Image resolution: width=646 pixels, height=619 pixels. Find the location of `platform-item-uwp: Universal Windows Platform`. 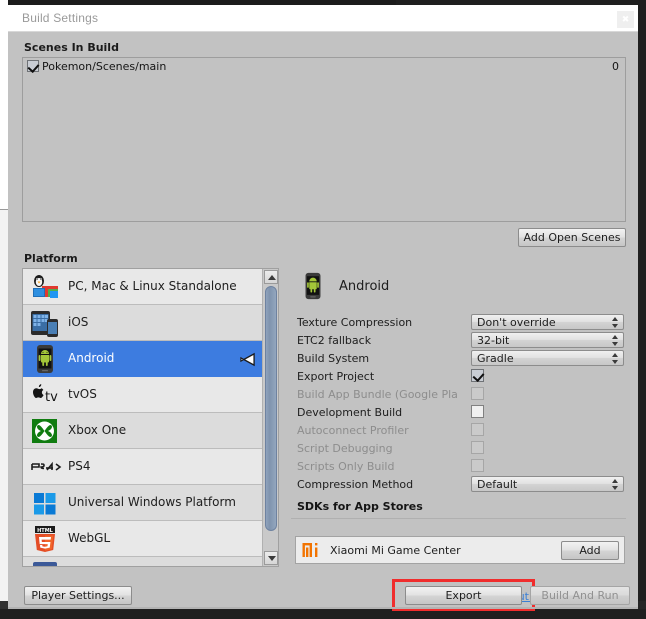

platform-item-uwp: Universal Windows Platform is located at coordinates (143, 503).